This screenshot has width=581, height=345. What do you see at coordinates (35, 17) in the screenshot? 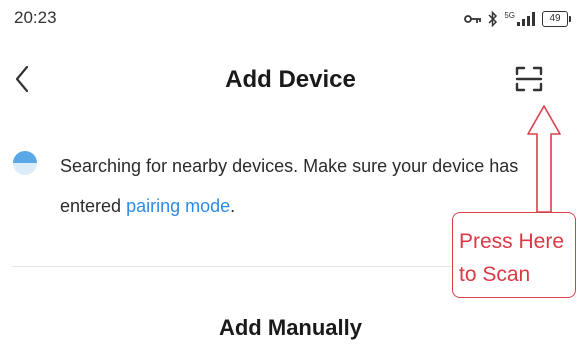
I see `status-time: 20:23` at bounding box center [35, 17].